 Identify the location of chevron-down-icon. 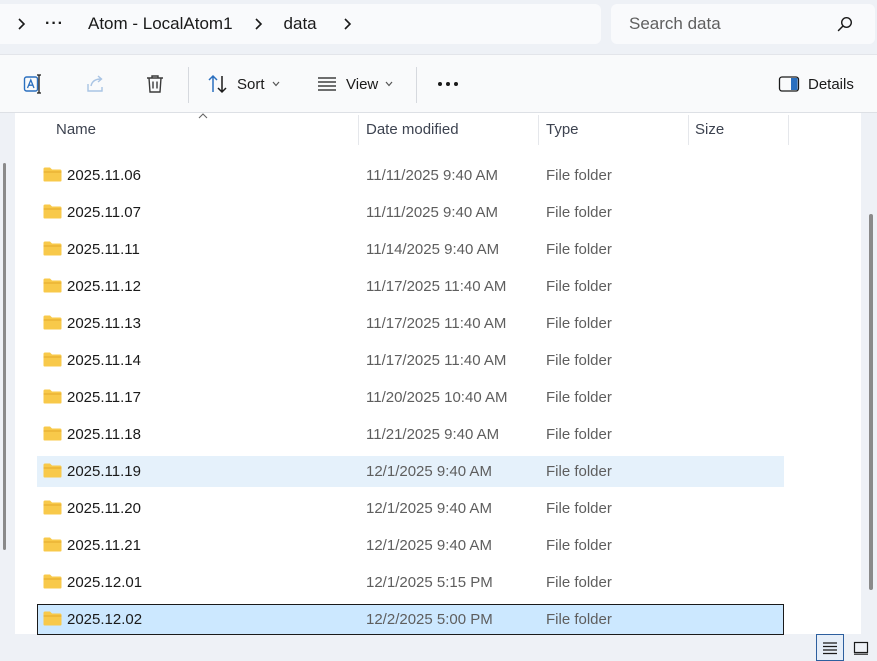
(275, 84).